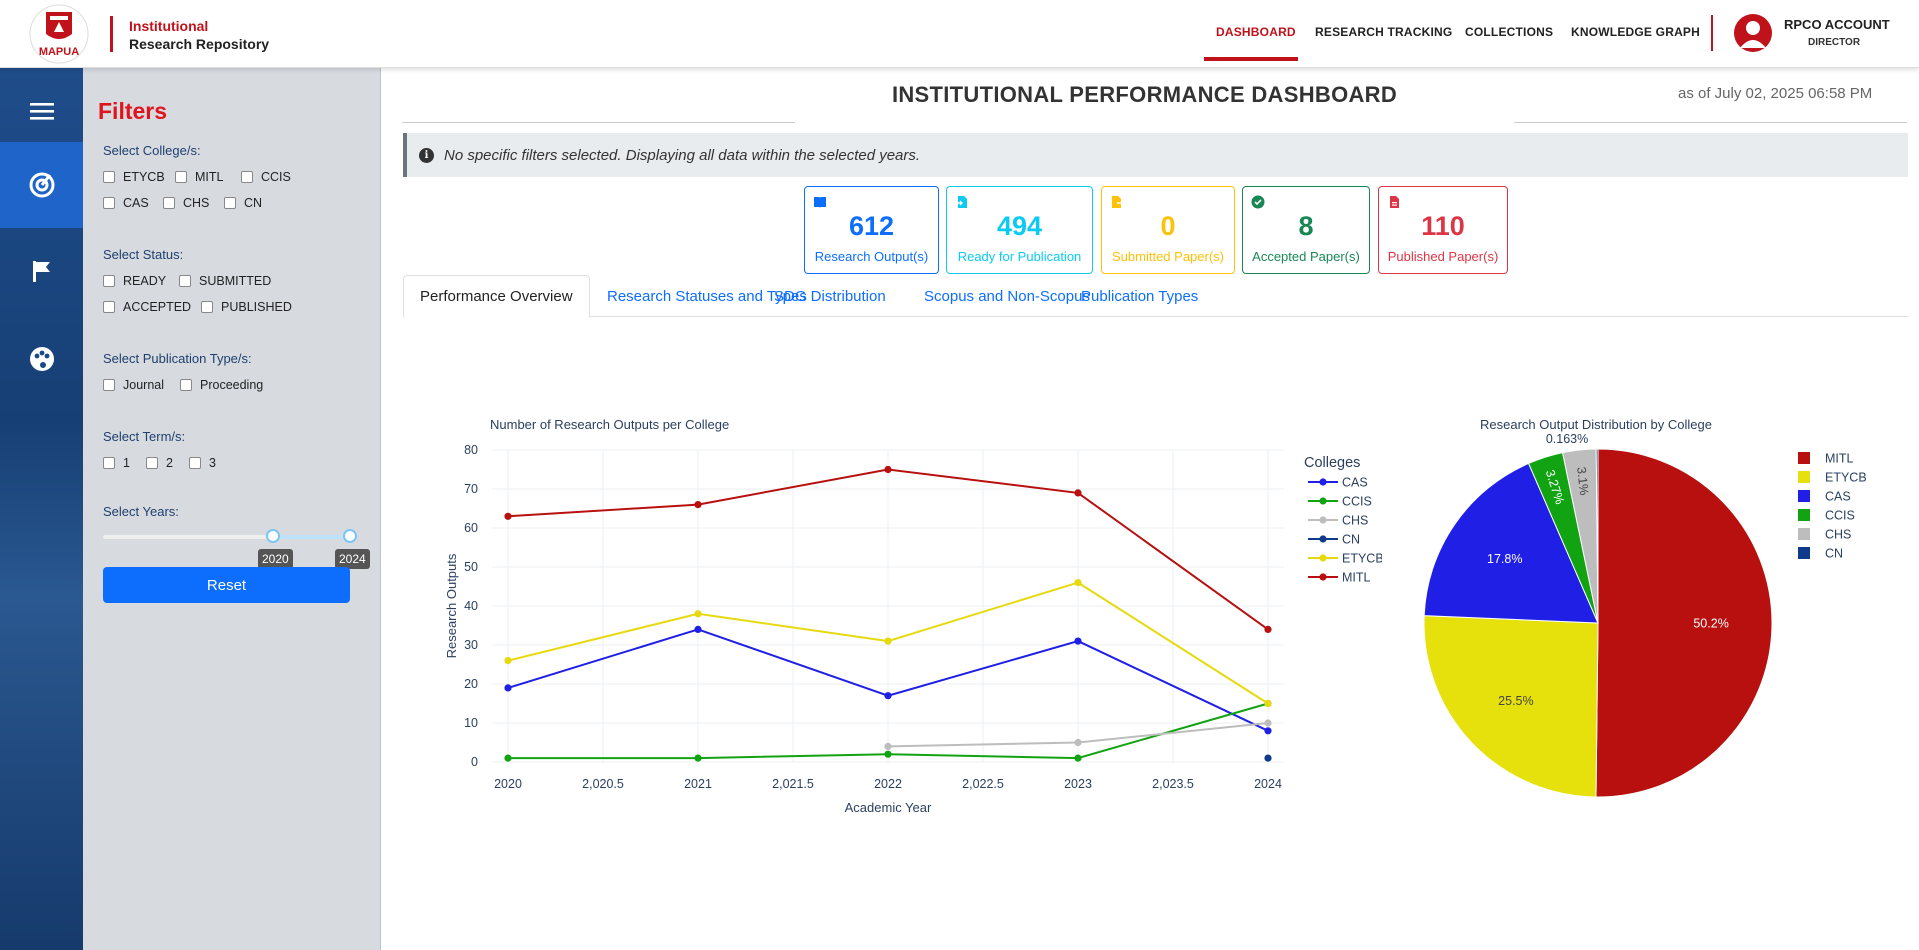 This screenshot has width=1919, height=950. I want to click on status-filter-label: Select Status:, so click(143, 254).